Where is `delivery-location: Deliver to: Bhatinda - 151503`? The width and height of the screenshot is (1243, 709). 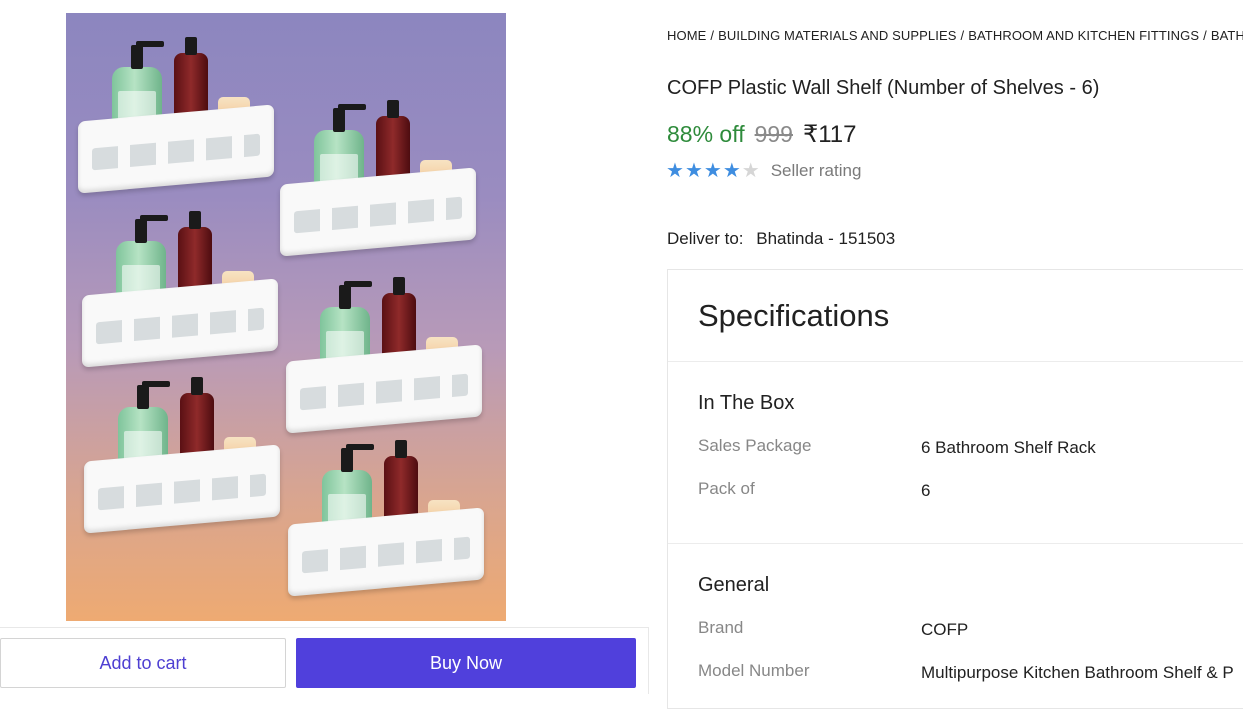
delivery-location: Deliver to: Bhatinda - 151503 is located at coordinates (781, 239).